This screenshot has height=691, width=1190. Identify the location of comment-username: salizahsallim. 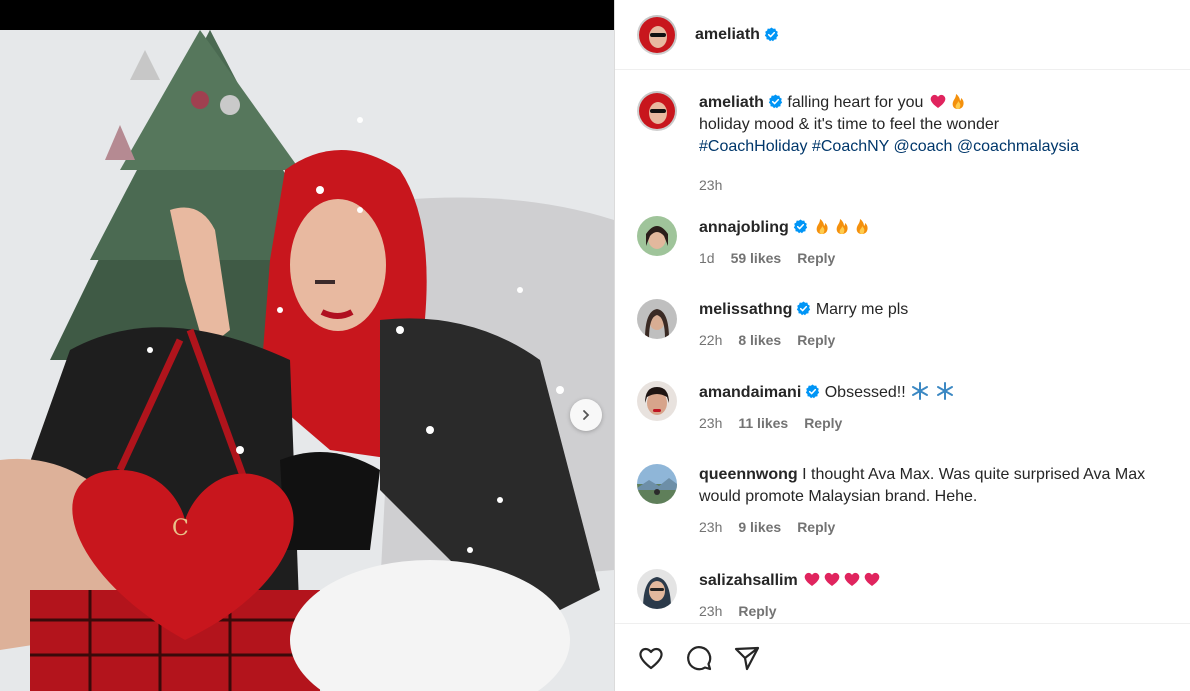
(748, 580).